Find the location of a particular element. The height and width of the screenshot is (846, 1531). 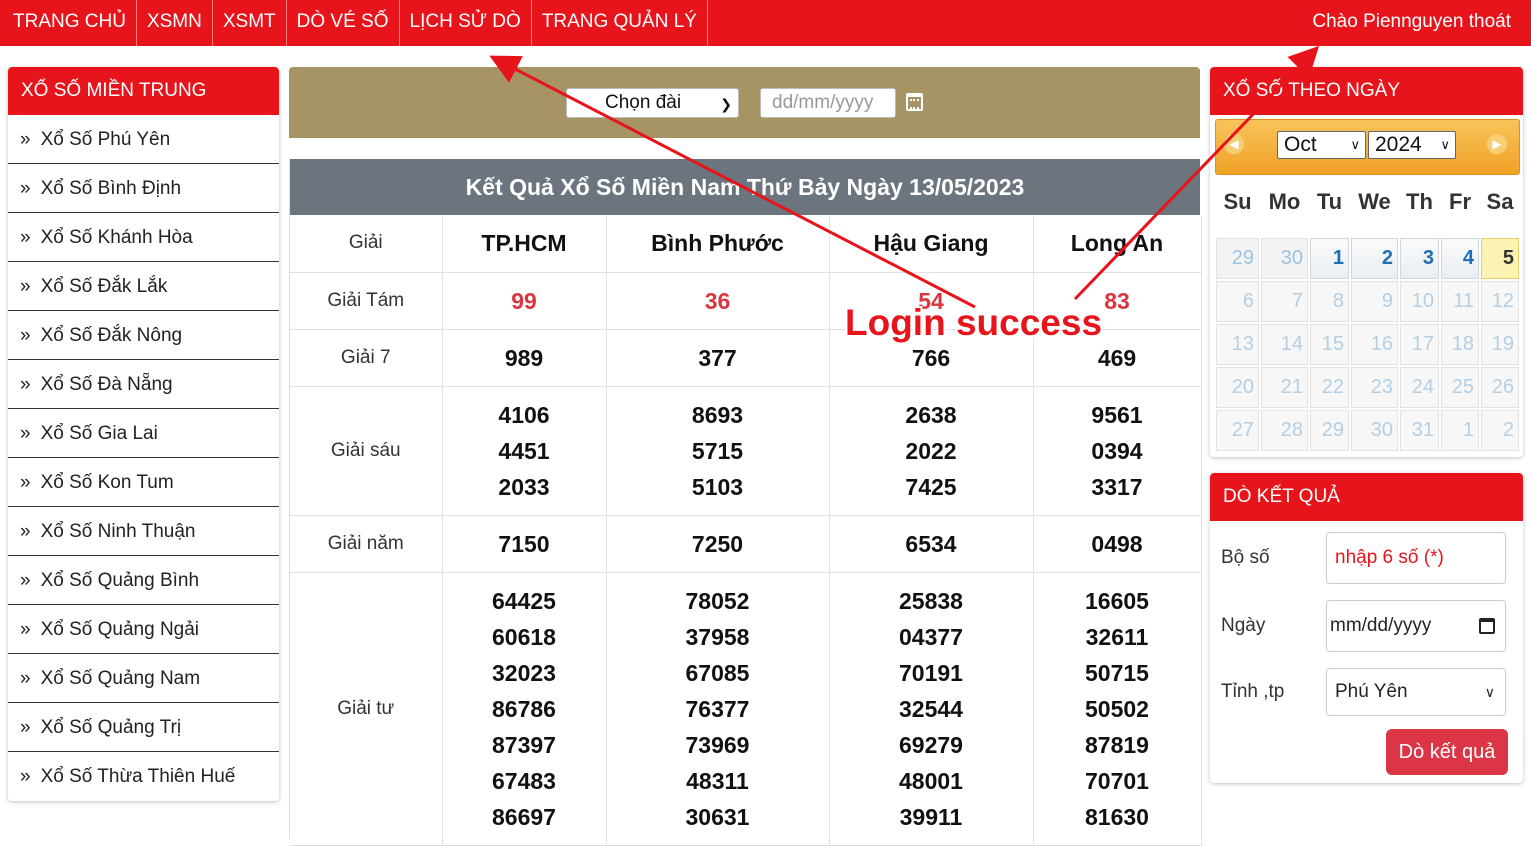

calendar-week: 6 7 8 9 10 11 12 is located at coordinates (1367, 301).